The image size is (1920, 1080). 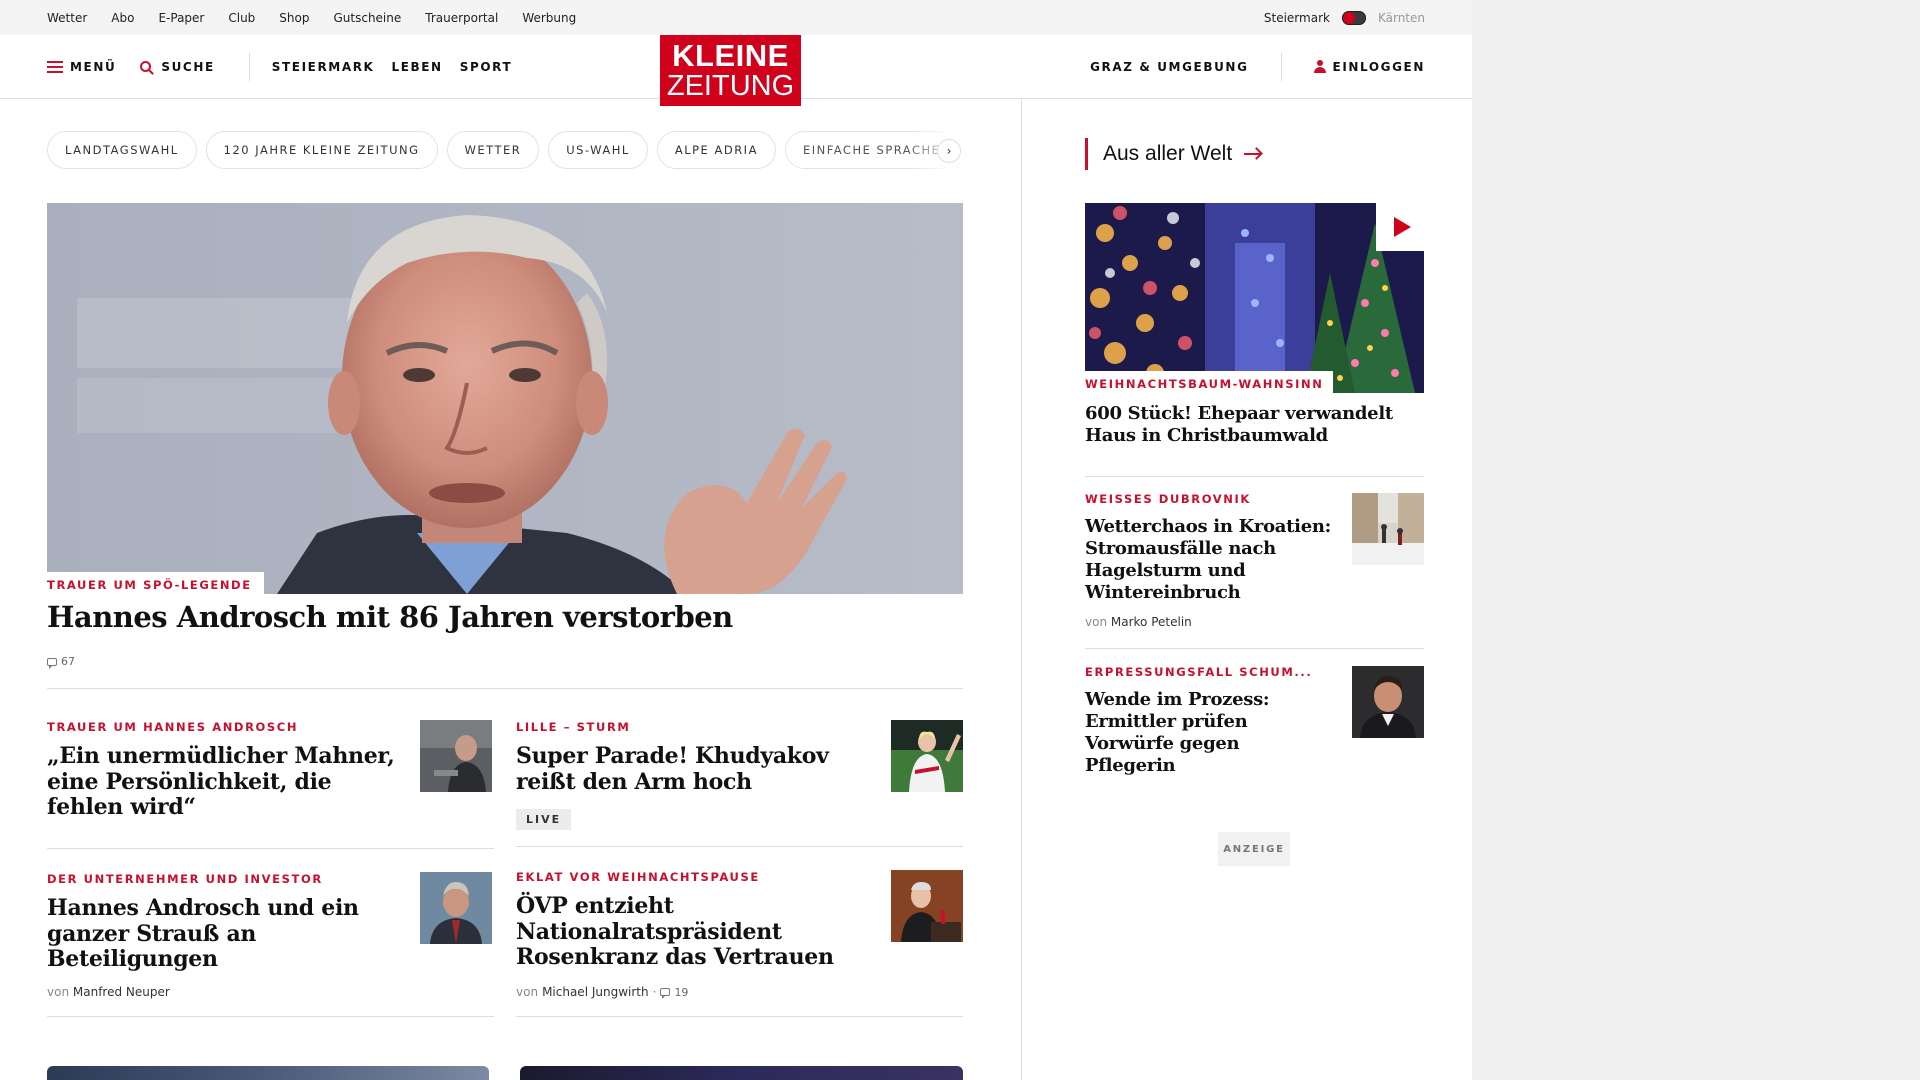 What do you see at coordinates (323, 67) in the screenshot?
I see `nav-steiermark: STEIERMARK` at bounding box center [323, 67].